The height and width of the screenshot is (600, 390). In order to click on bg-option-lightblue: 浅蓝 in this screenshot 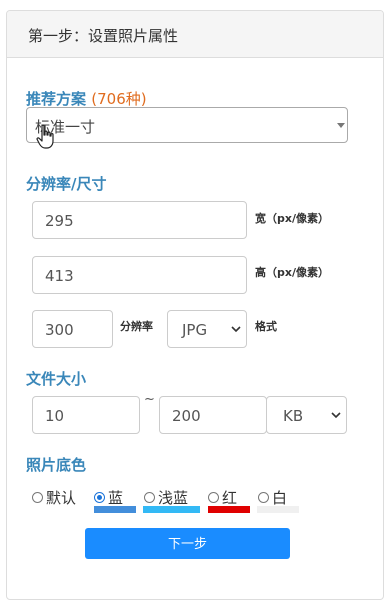, I will do `click(166, 497)`.